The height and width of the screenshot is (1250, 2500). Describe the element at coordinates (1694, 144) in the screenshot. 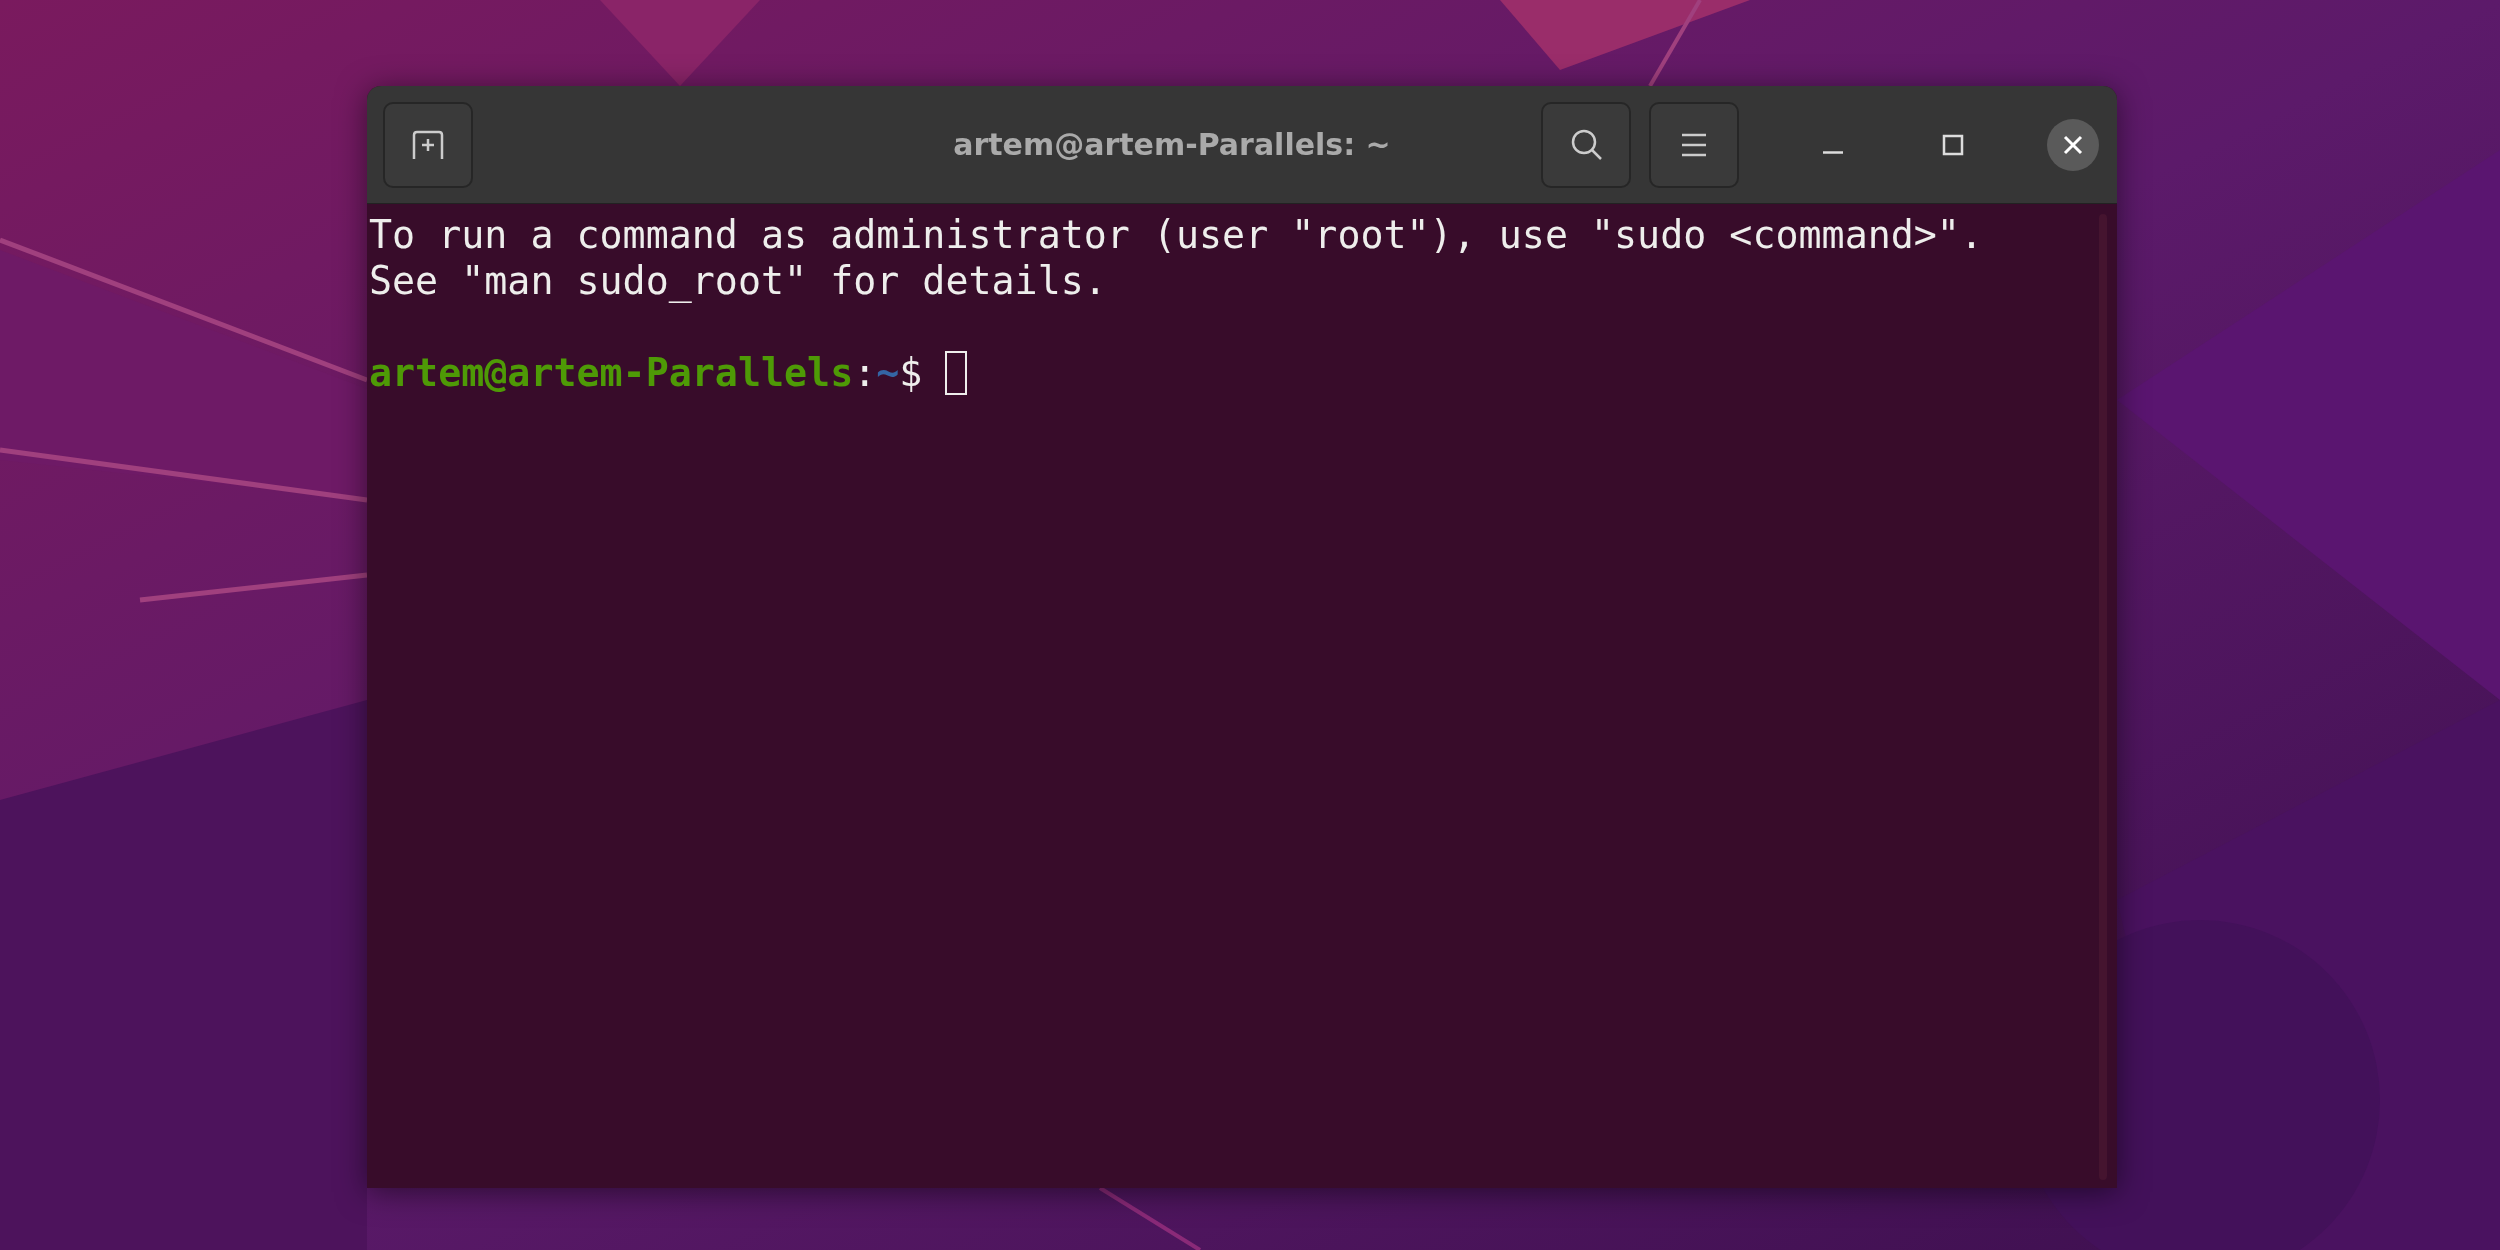

I see `menu-icon` at that location.